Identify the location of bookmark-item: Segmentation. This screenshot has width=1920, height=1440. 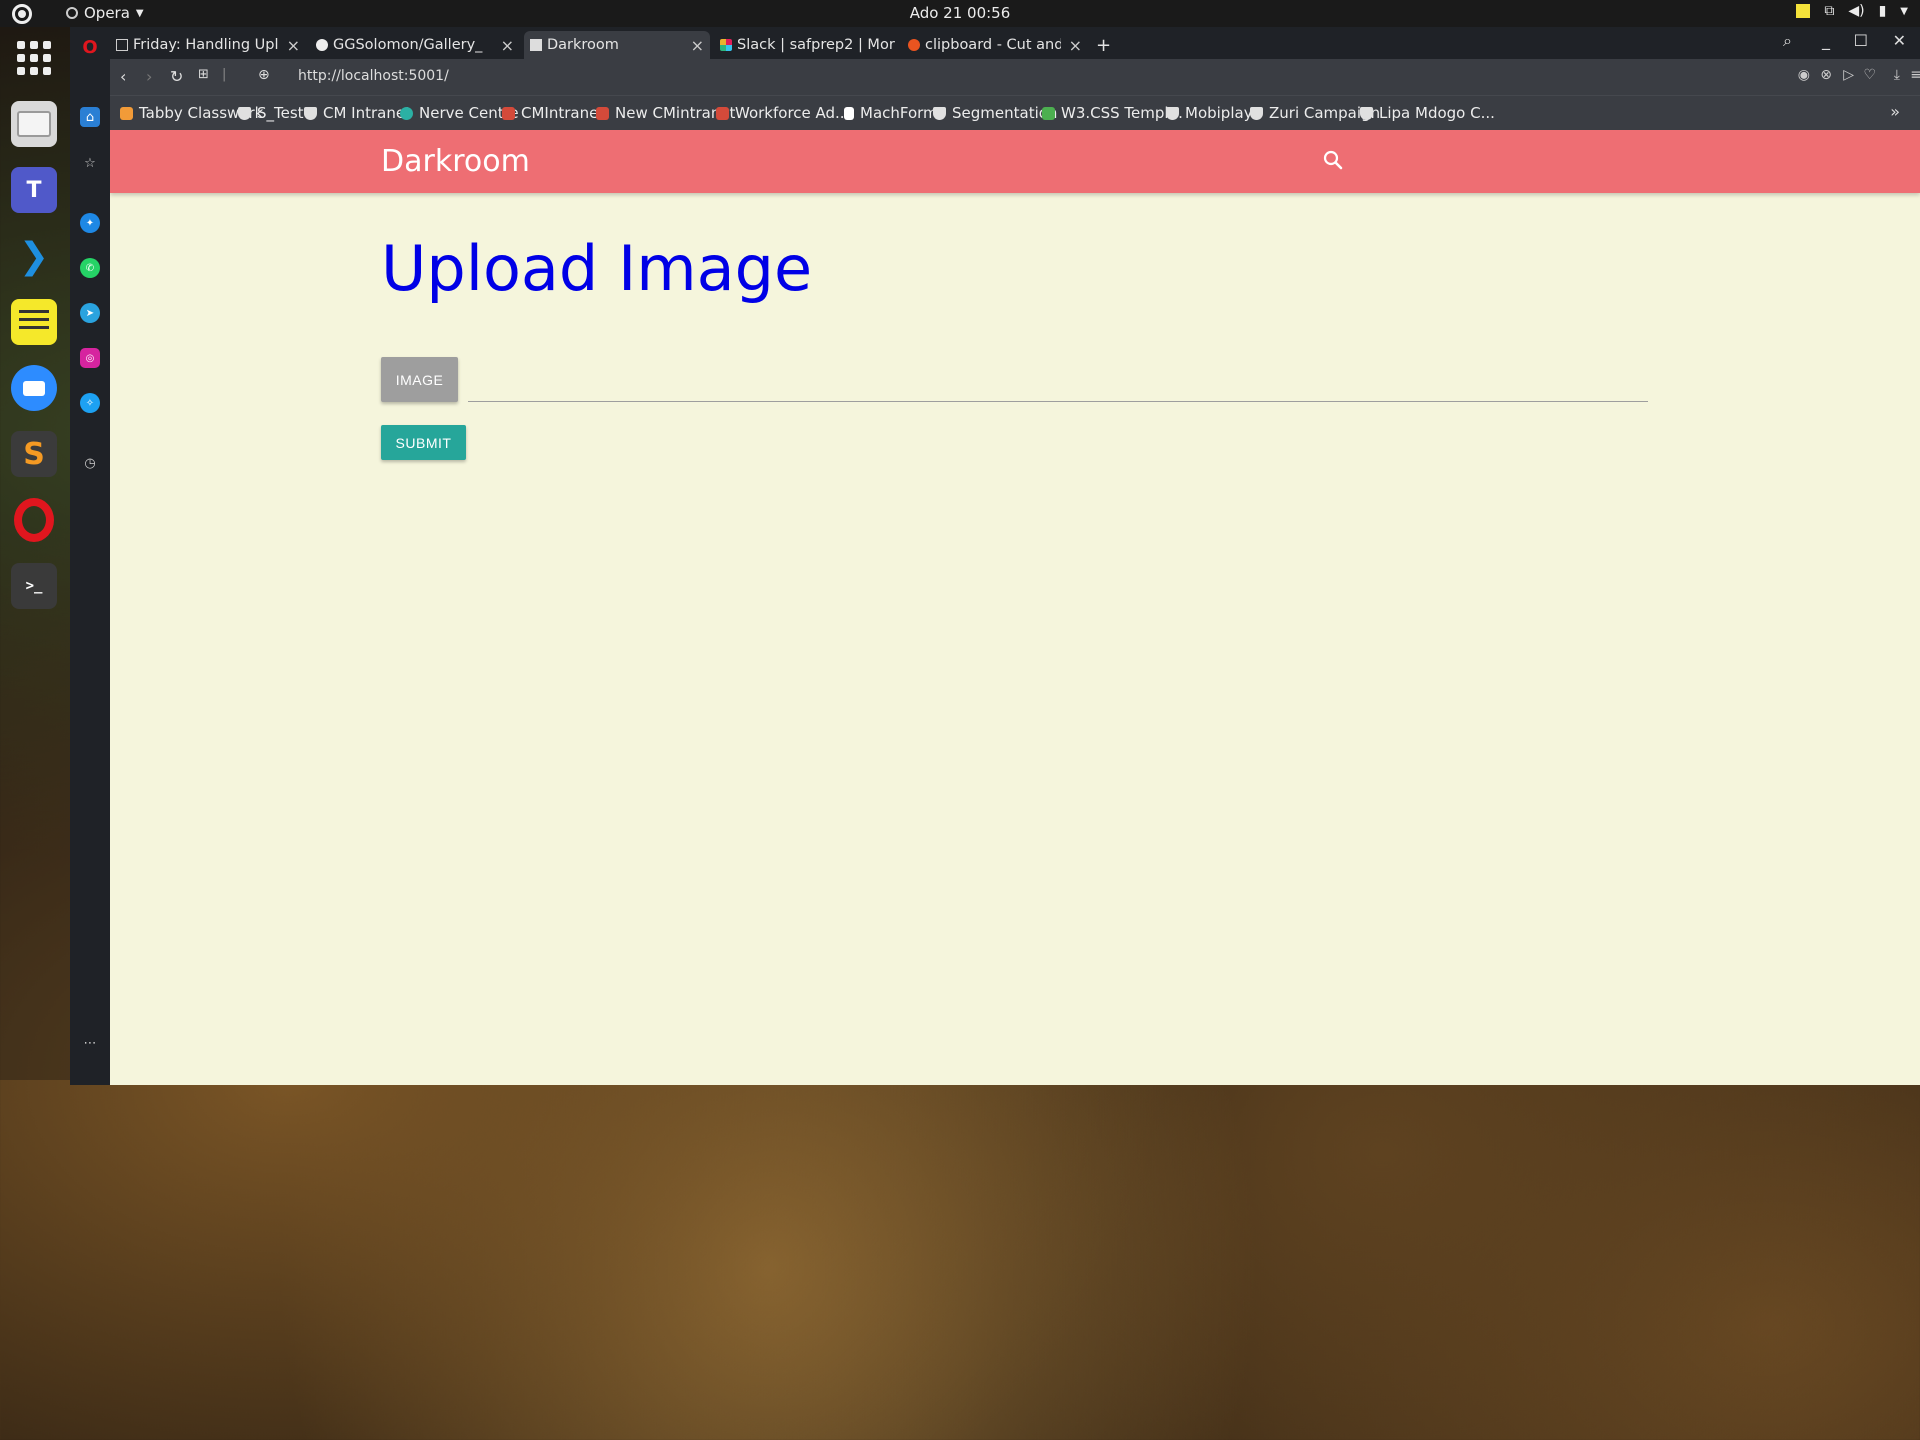
(995, 113).